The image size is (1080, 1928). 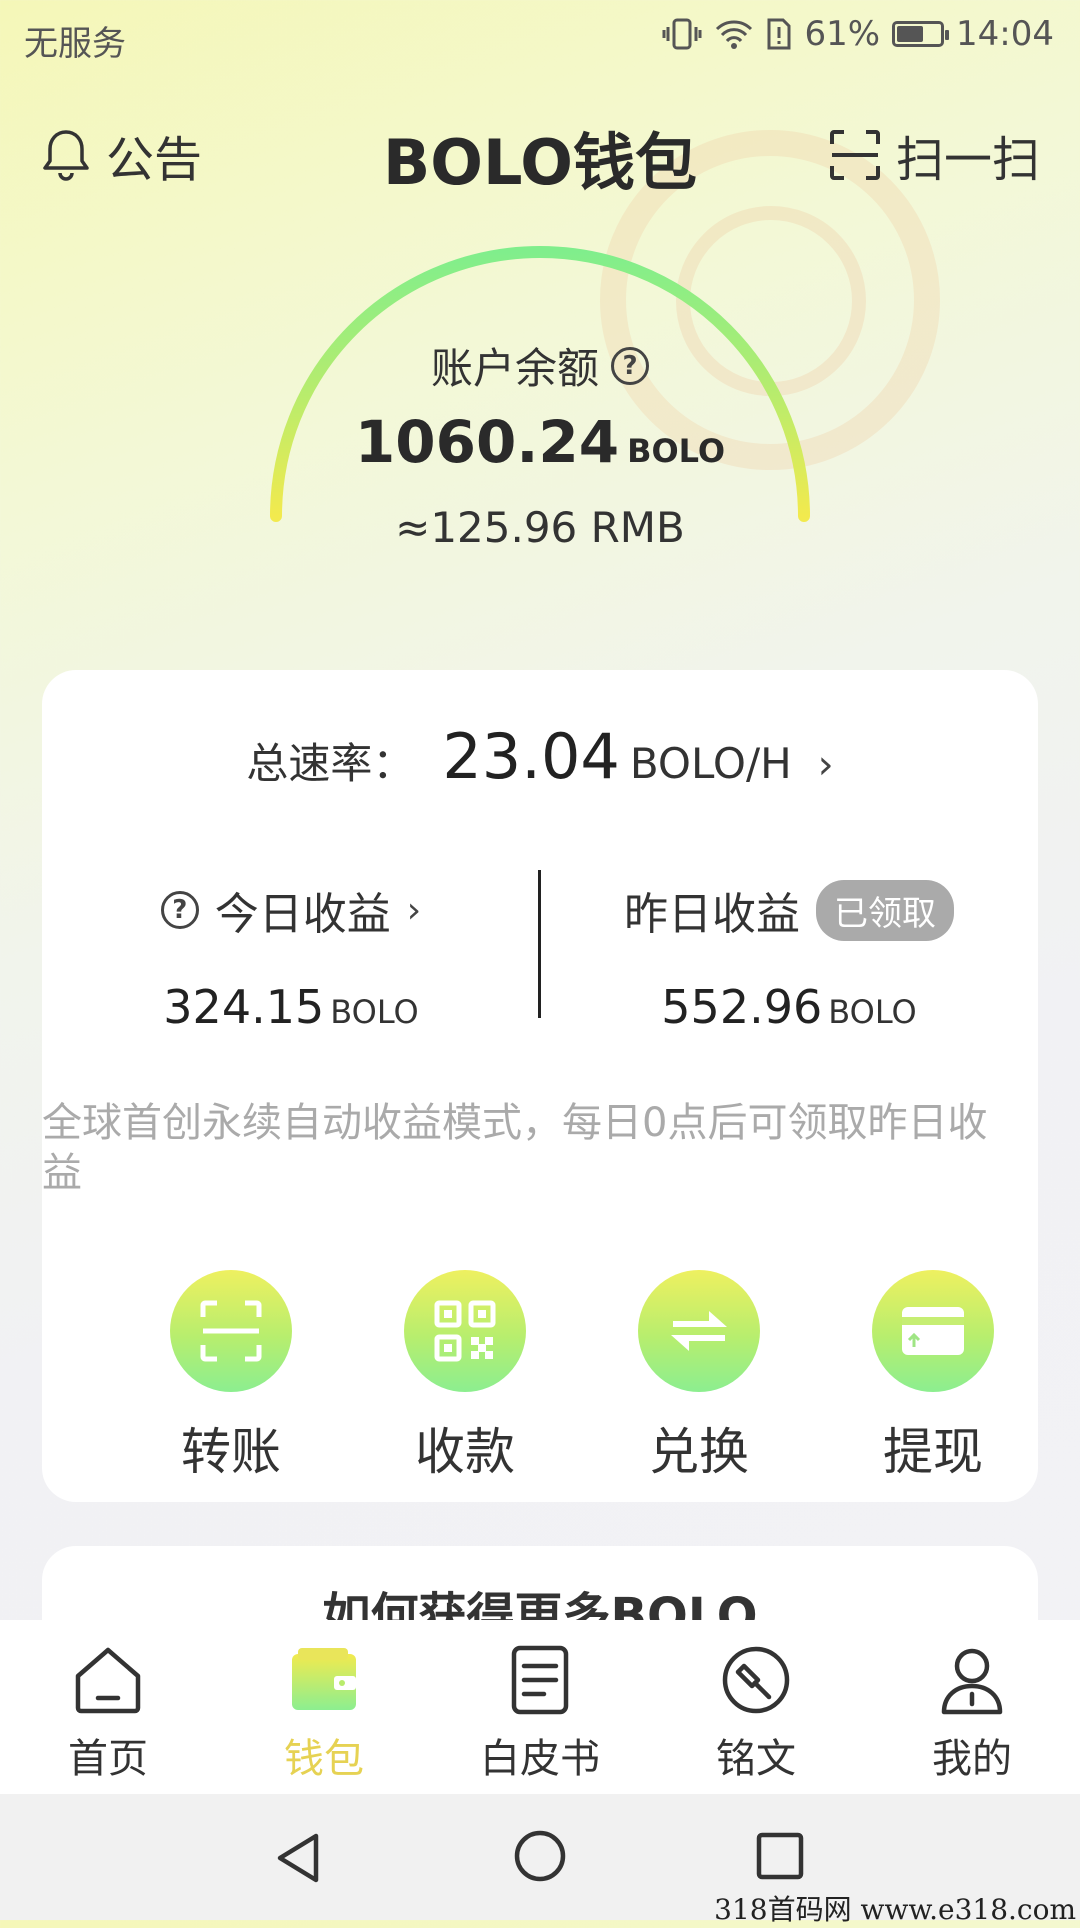 I want to click on balance-value: 1060.24, so click(x=487, y=442).